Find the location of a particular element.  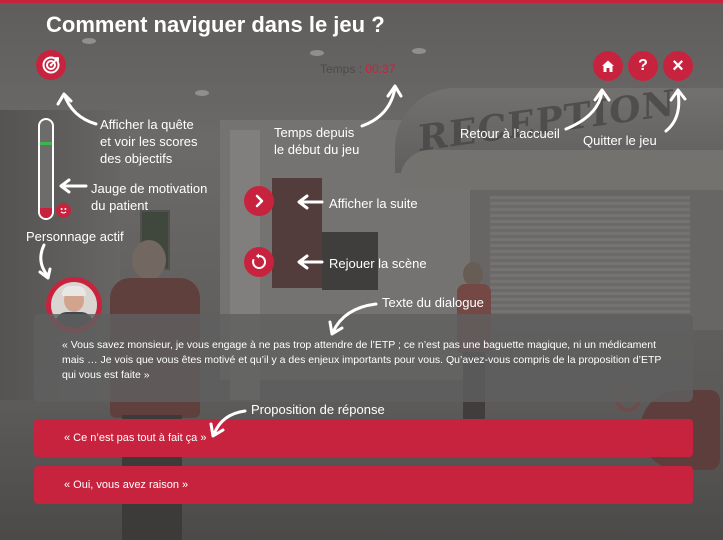

arrow-to-dialog is located at coordinates (353, 319).